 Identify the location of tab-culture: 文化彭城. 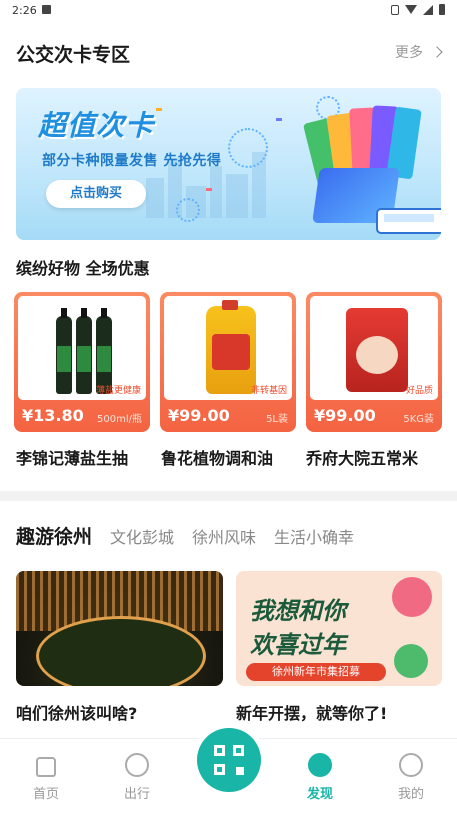
(142, 536).